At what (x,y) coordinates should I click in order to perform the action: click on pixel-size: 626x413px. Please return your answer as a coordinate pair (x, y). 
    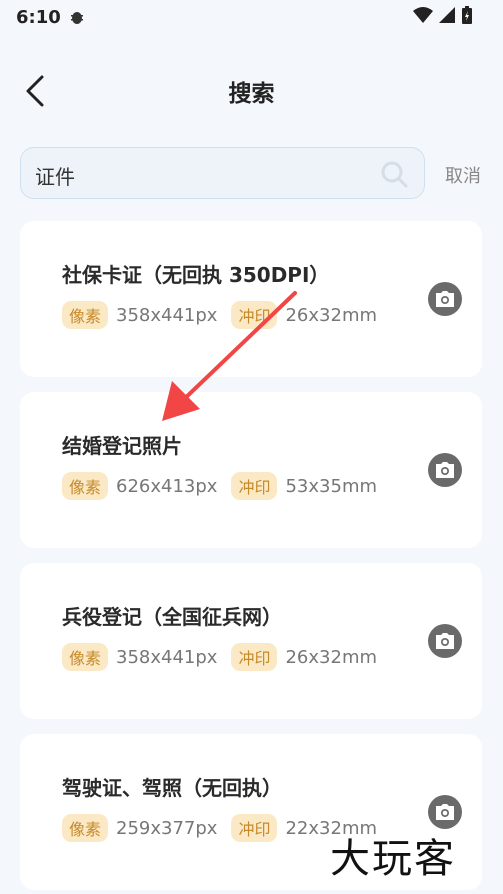
    Looking at the image, I should click on (167, 486).